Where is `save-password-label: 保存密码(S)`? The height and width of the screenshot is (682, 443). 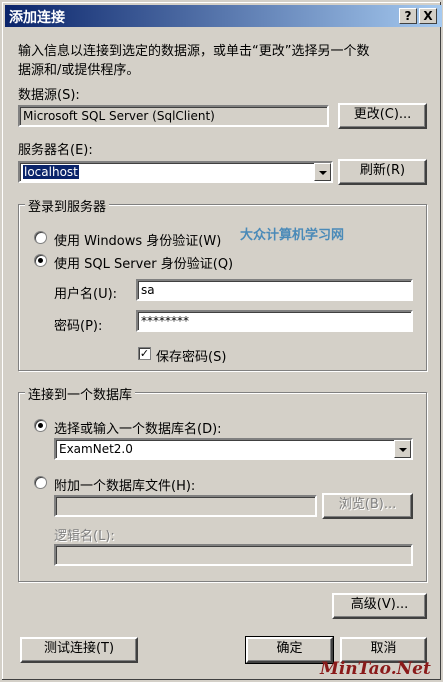 save-password-label: 保存密码(S) is located at coordinates (191, 355).